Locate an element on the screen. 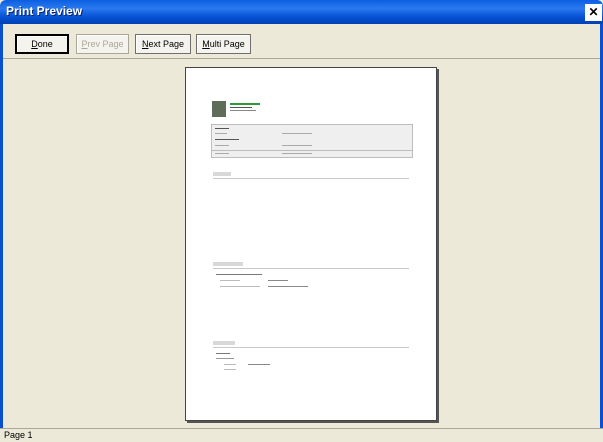  status-bar: Page 1 is located at coordinates (301, 435).